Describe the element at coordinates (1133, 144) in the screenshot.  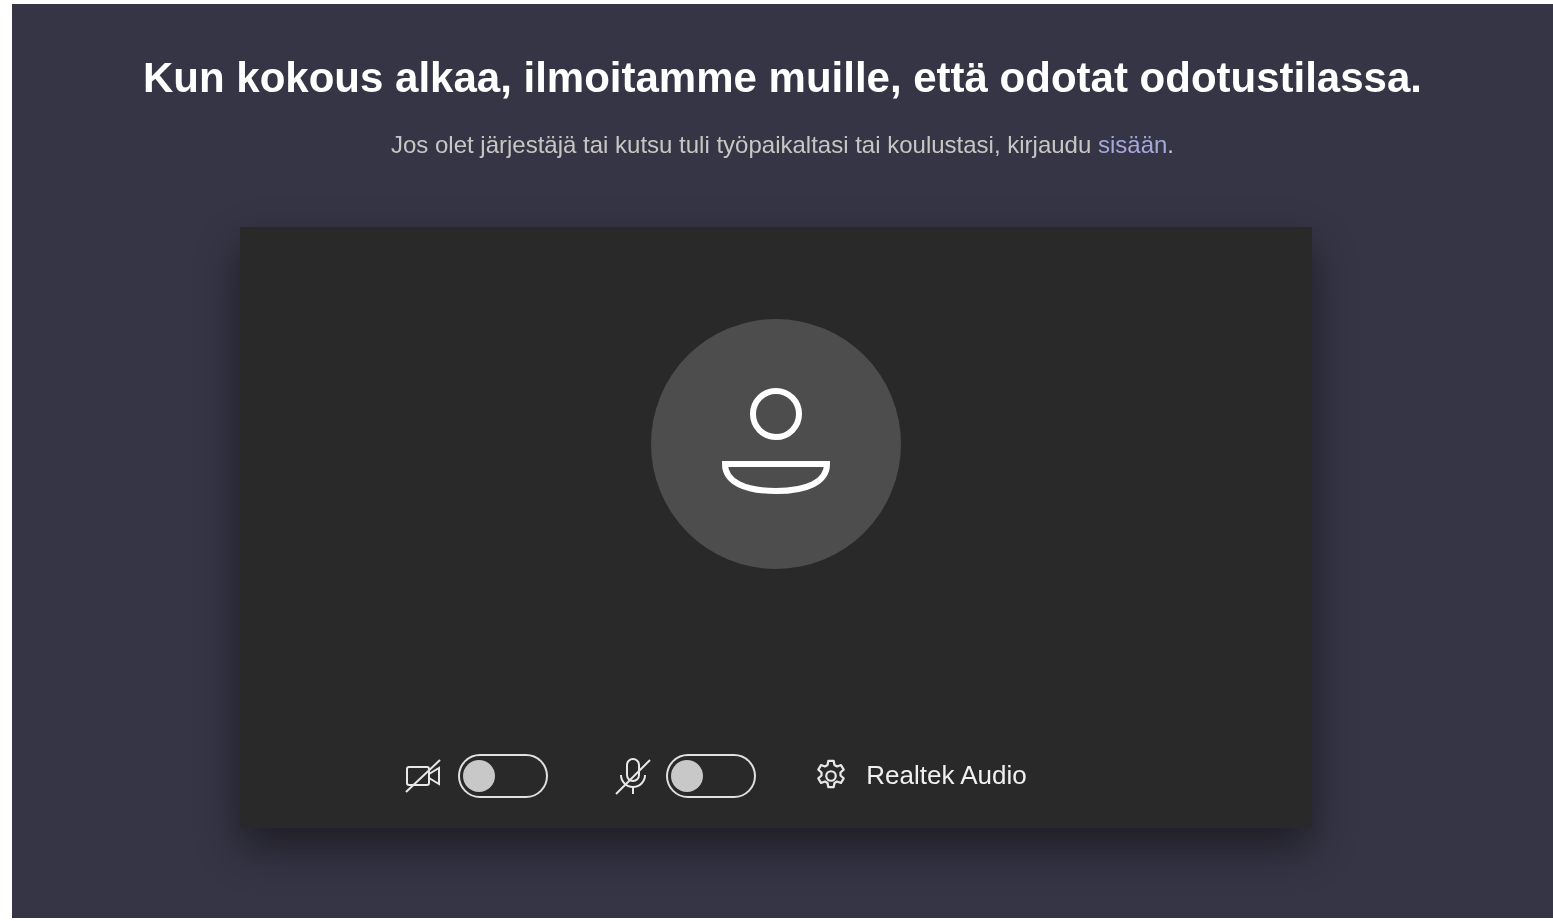
I see `sign-in-link: sisään` at that location.